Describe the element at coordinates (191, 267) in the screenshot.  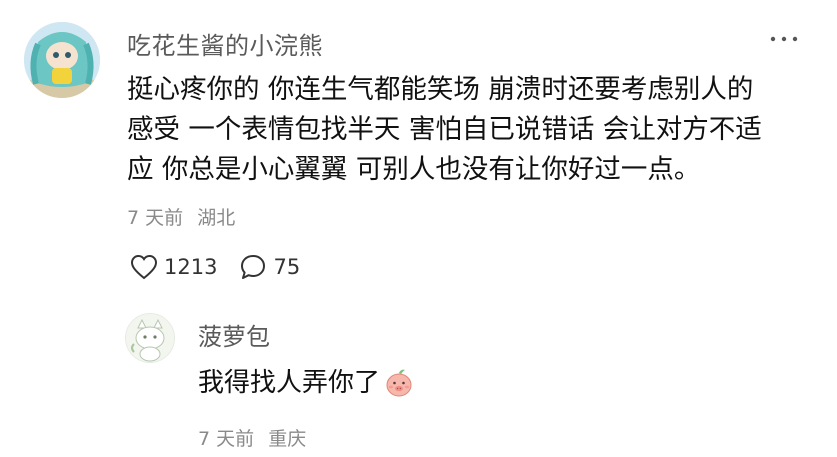
I see `like-count: 1213` at that location.